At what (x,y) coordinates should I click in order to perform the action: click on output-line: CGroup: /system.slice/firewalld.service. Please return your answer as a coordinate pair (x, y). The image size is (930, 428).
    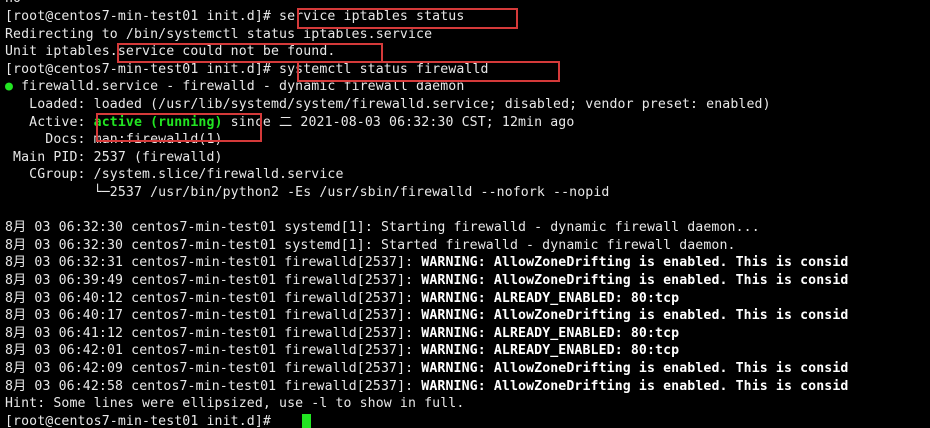
    Looking at the image, I should click on (174, 175).